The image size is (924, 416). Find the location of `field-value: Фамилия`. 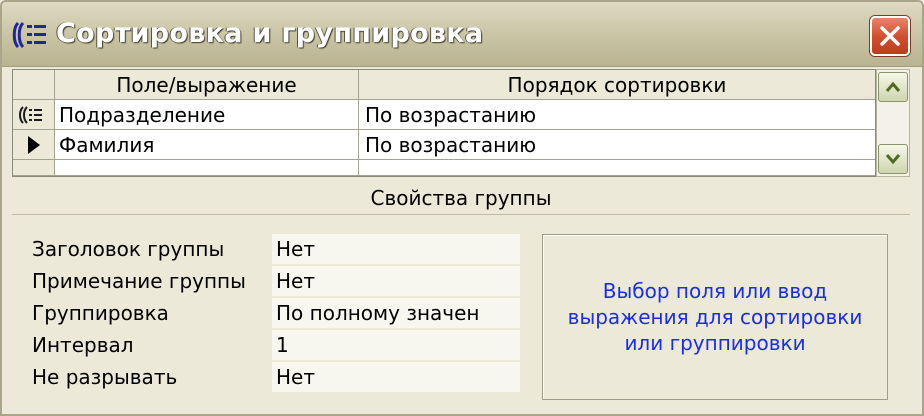

field-value: Фамилия is located at coordinates (107, 145).